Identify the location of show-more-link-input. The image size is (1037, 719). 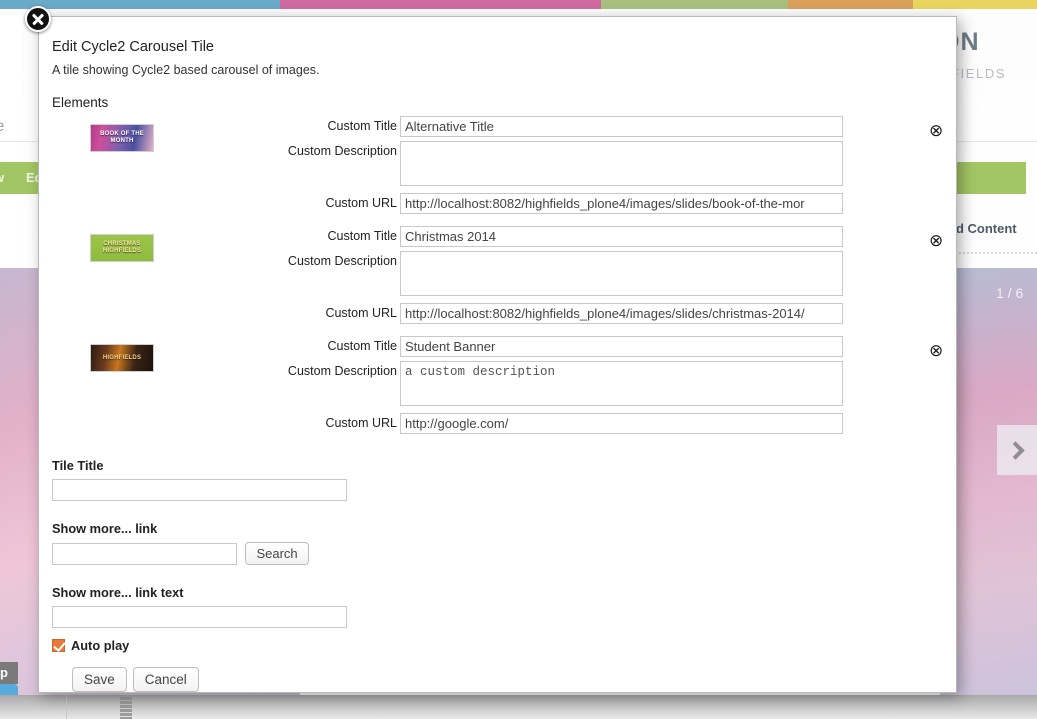
(144, 553).